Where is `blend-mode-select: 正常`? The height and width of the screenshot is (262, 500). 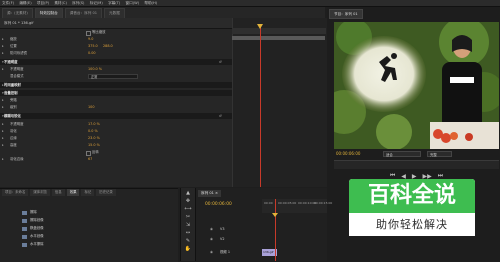
blend-mode-select: 正常 is located at coordinates (113, 76).